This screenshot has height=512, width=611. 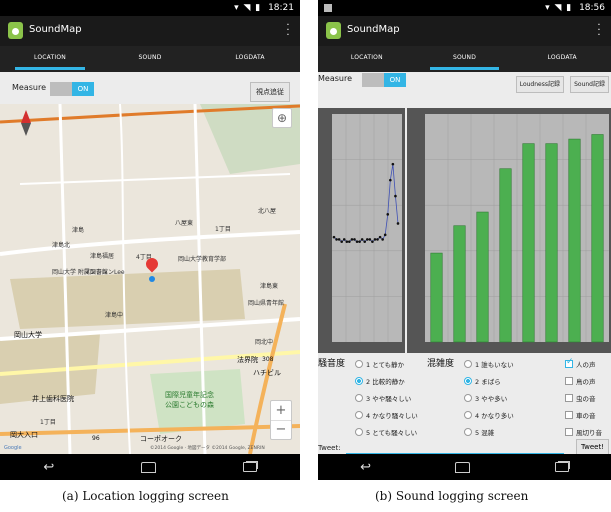 I want to click on noise-option-4: 4 かなり騒々しい, so click(x=386, y=416).